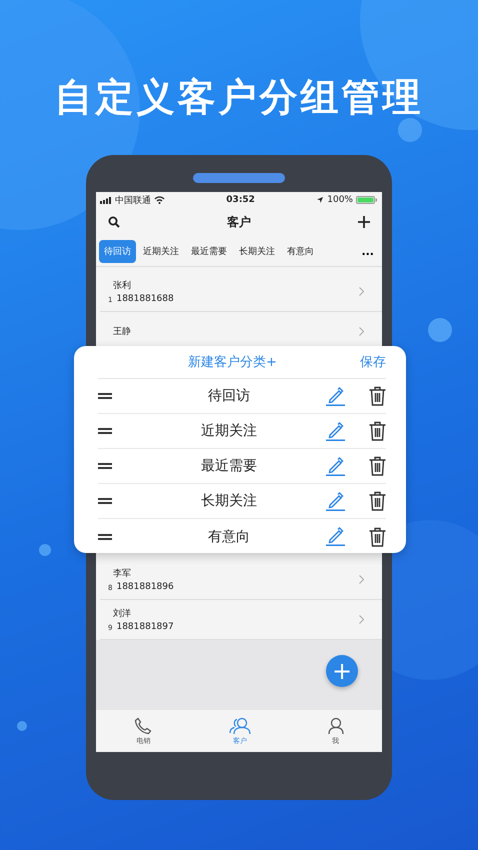 The height and width of the screenshot is (850, 478). I want to click on headline: 自定义客户分组管理, so click(239, 97).